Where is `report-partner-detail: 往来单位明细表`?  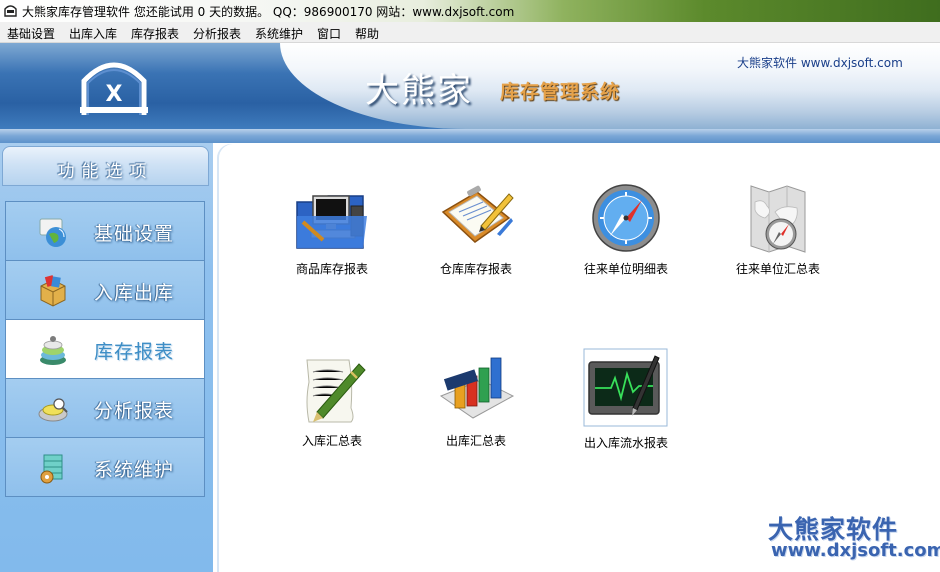 report-partner-detail: 往来单位明细表 is located at coordinates (626, 229).